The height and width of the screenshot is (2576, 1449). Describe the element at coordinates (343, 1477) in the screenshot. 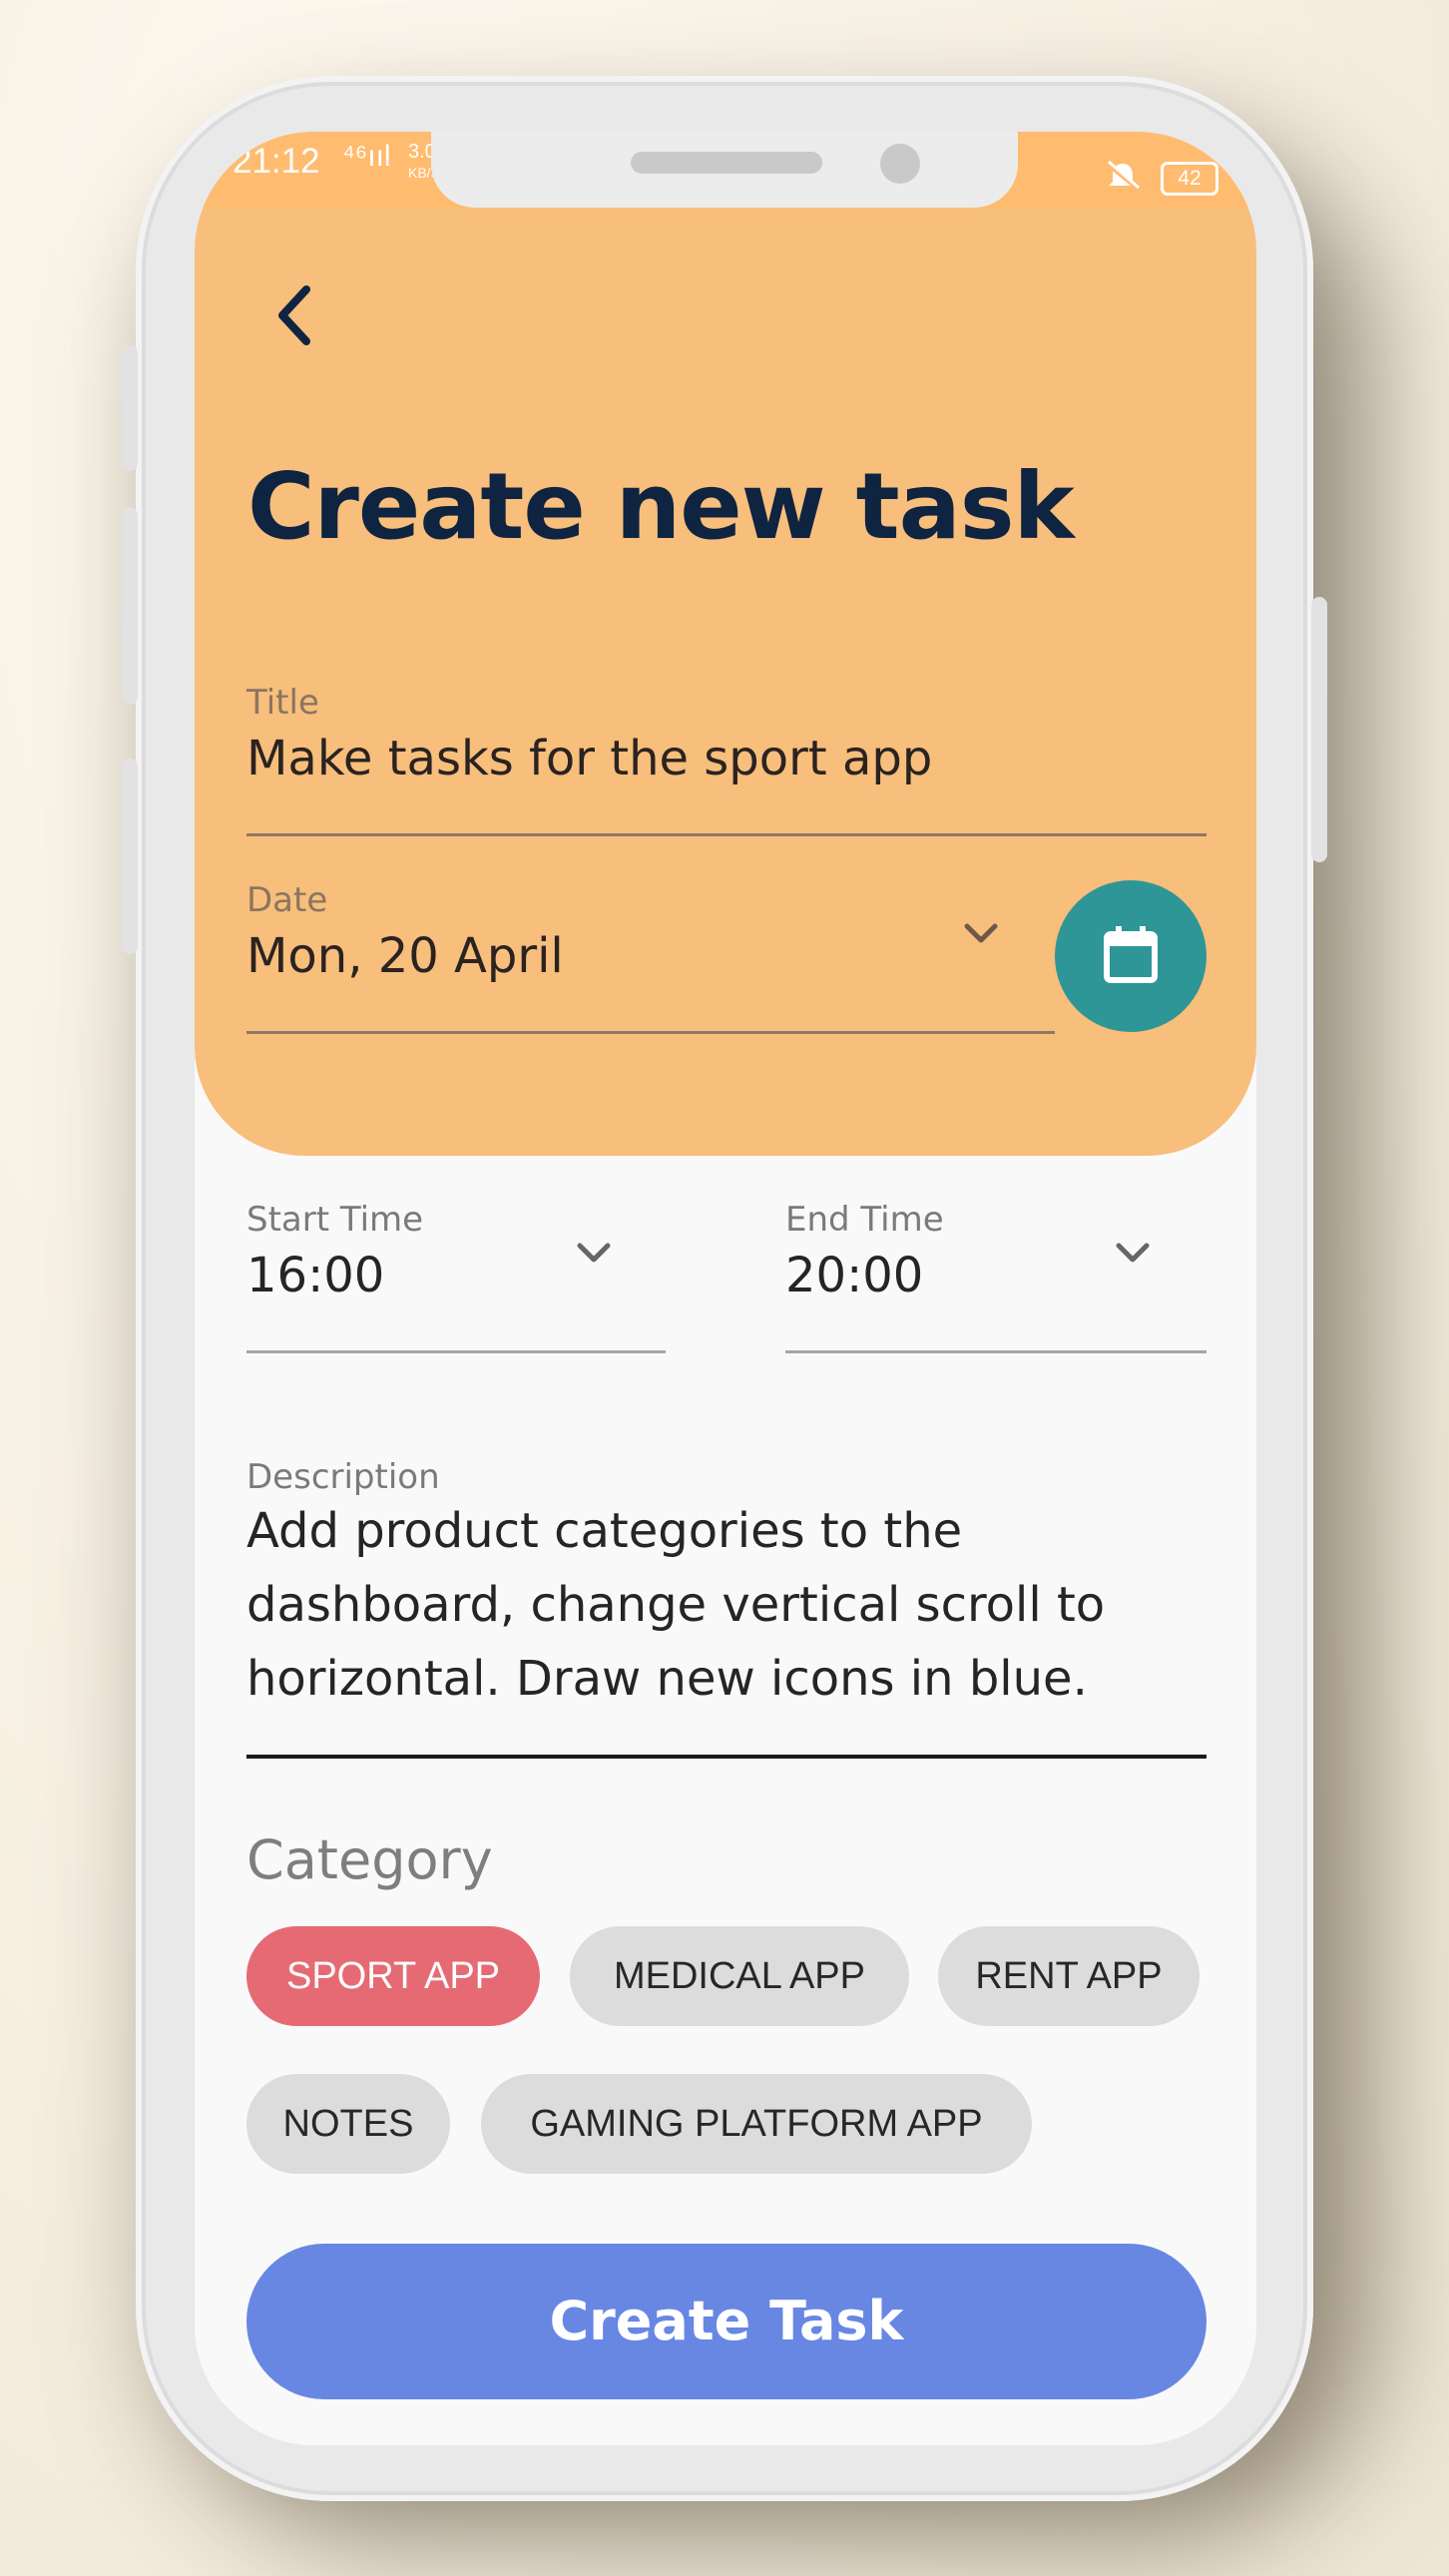

I see `description-label: Description` at that location.